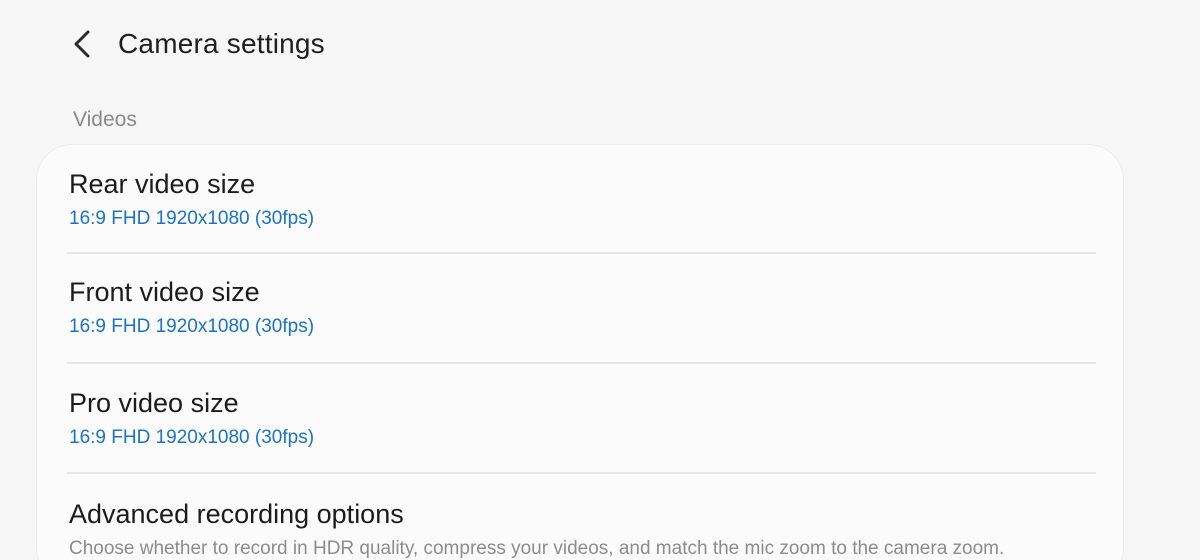 Image resolution: width=1200 pixels, height=560 pixels. I want to click on section-header-videos: Videos, so click(105, 119).